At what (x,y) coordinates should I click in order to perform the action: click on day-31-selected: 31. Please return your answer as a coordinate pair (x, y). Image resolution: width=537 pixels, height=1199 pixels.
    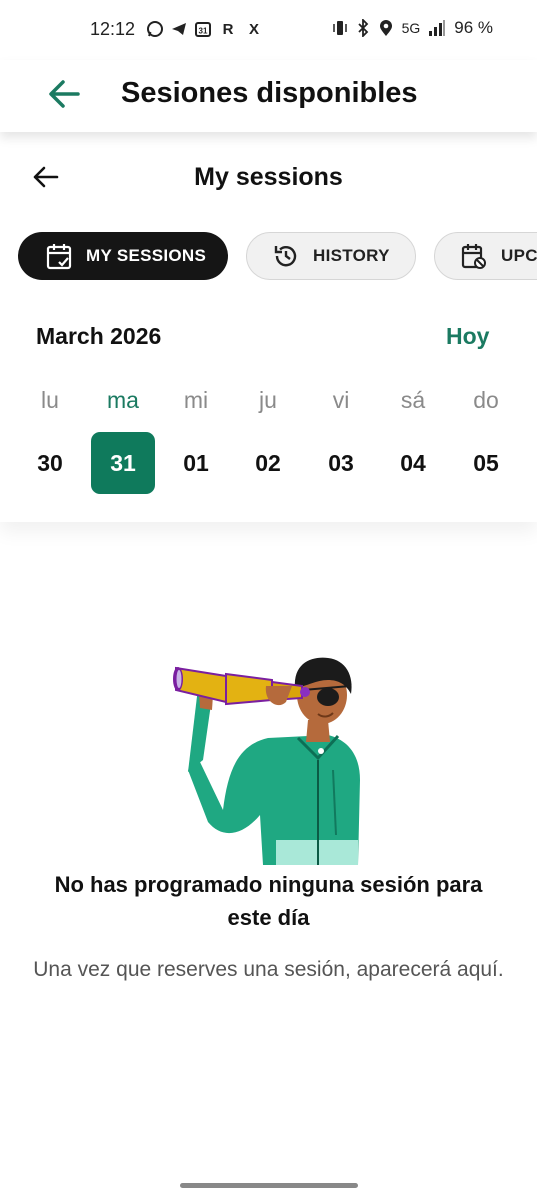
    Looking at the image, I should click on (123, 463).